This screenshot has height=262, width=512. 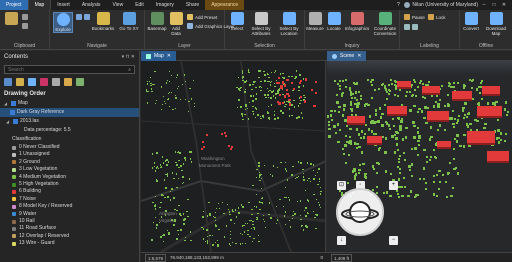 What do you see at coordinates (494, 5) in the screenshot?
I see `maximize-button: □` at bounding box center [494, 5].